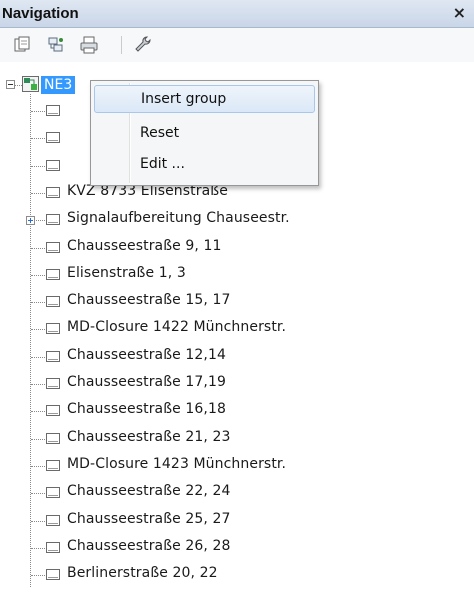 The width and height of the screenshot is (474, 602). What do you see at coordinates (237, 45) in the screenshot?
I see `toolbar` at bounding box center [237, 45].